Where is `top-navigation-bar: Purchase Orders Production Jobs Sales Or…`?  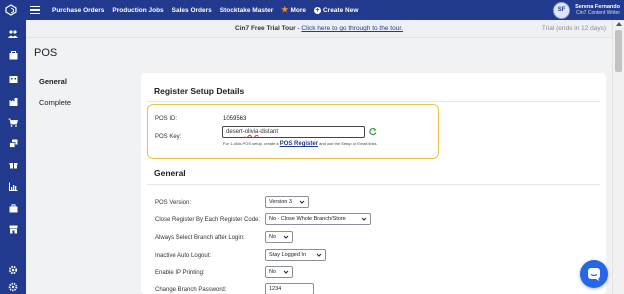 top-navigation-bar: Purchase Orders Production Jobs Sales Or… is located at coordinates (312, 10).